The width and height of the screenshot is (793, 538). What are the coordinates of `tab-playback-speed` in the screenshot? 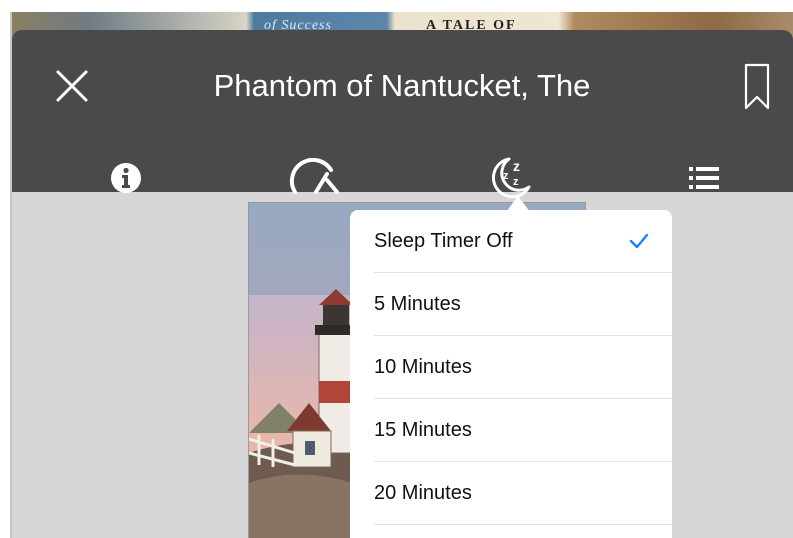 It's located at (316, 178).